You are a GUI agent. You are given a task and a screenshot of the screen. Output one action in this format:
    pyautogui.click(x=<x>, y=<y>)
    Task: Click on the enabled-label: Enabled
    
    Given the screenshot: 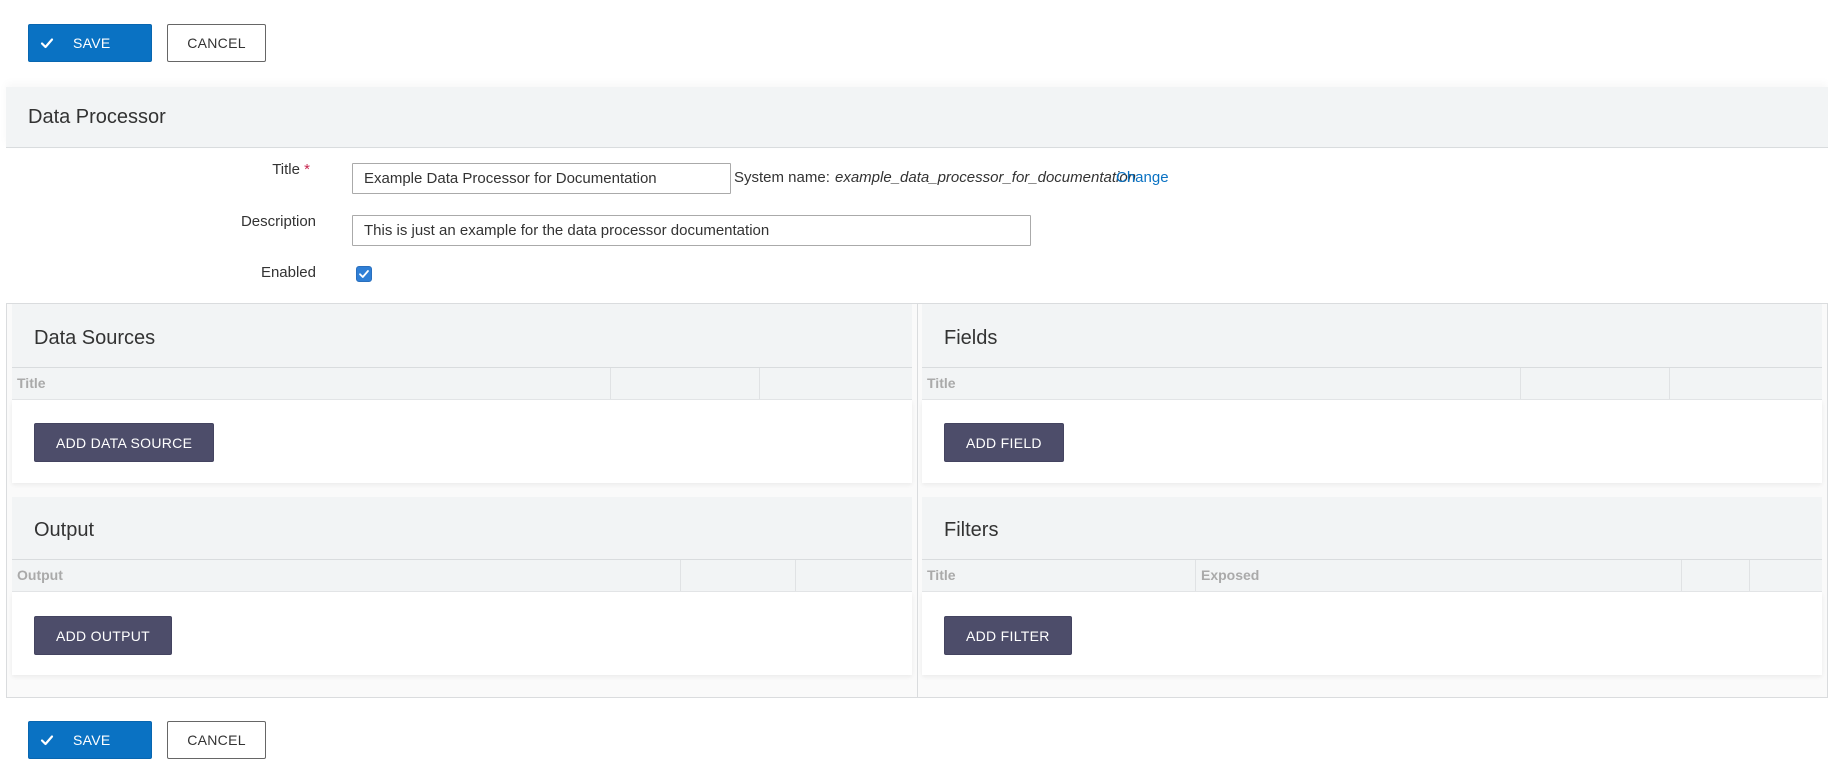 What is the action you would take?
    pyautogui.click(x=288, y=272)
    